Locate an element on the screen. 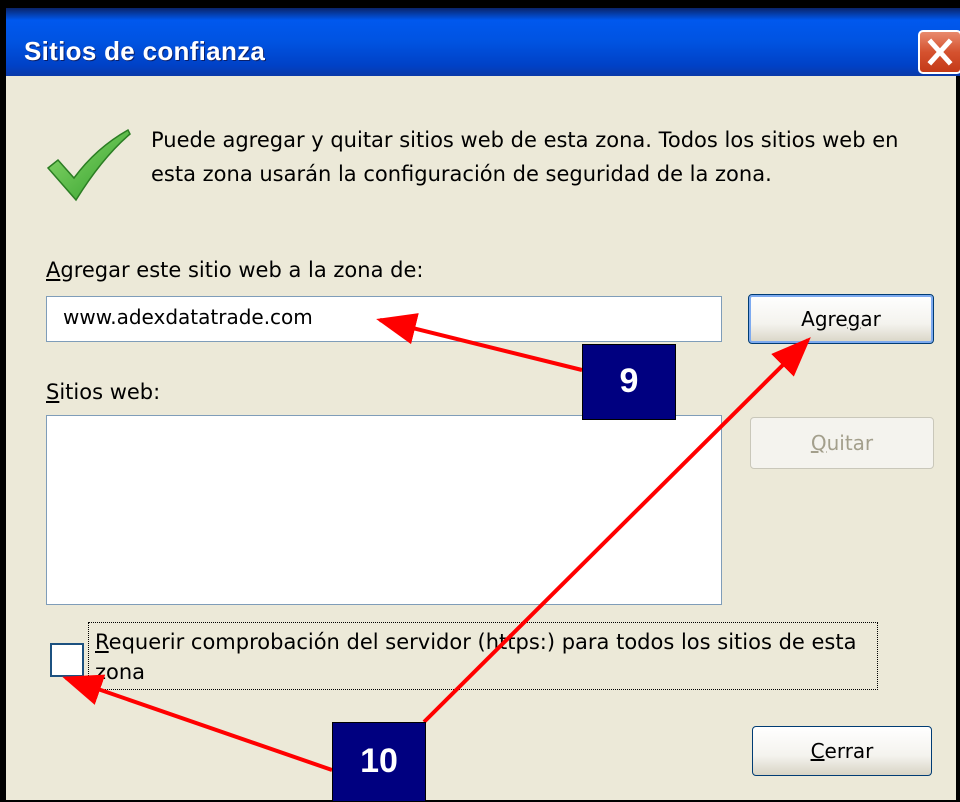  remove-button: Quitar is located at coordinates (842, 443).